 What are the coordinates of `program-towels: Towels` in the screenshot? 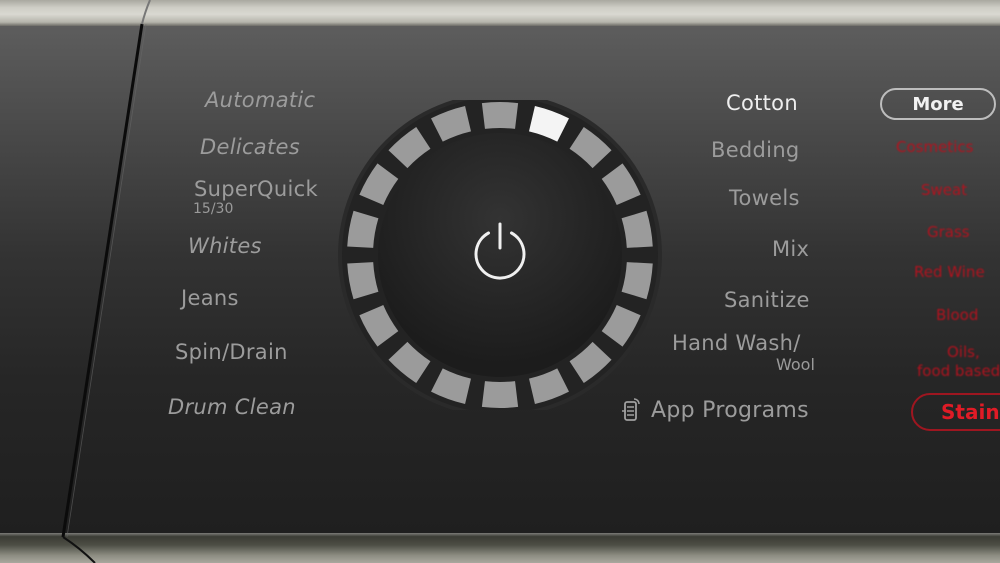 It's located at (764, 198).